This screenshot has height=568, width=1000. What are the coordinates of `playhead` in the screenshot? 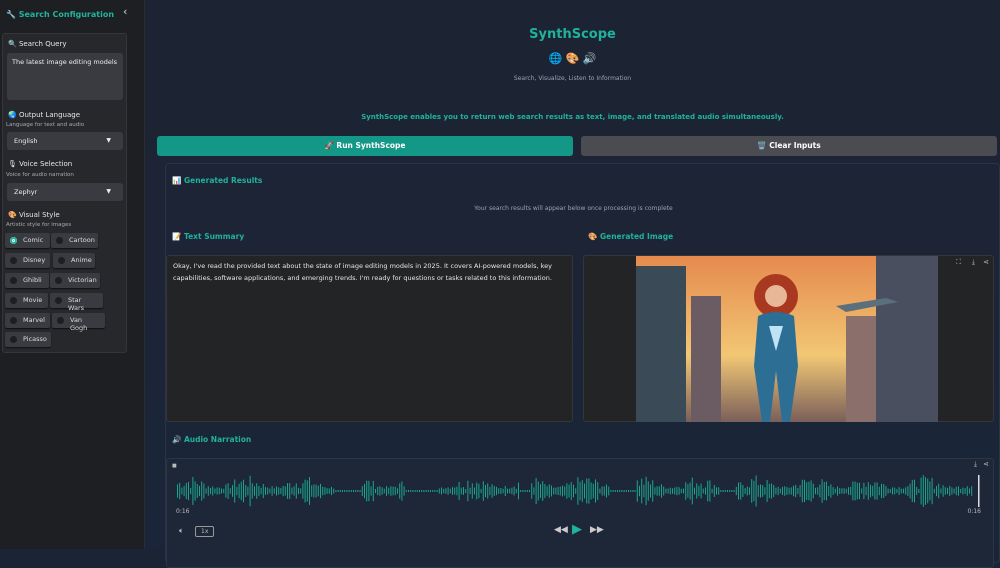 It's located at (979, 491).